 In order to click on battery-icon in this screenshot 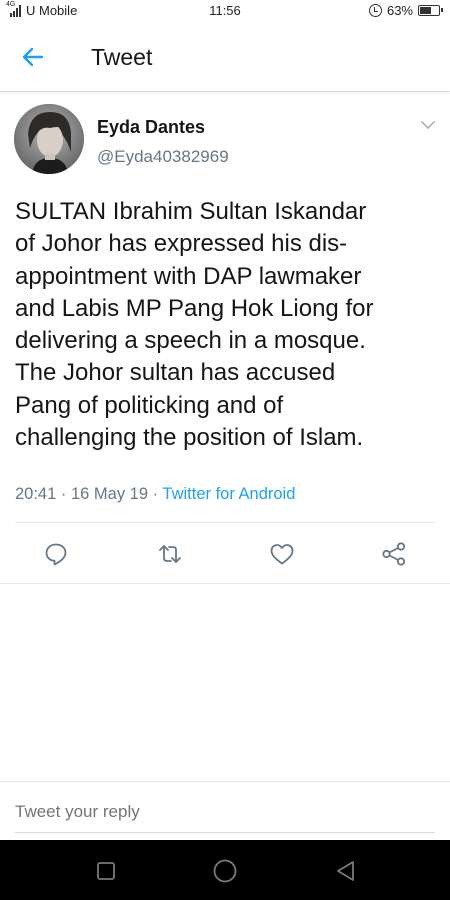, I will do `click(430, 10)`.